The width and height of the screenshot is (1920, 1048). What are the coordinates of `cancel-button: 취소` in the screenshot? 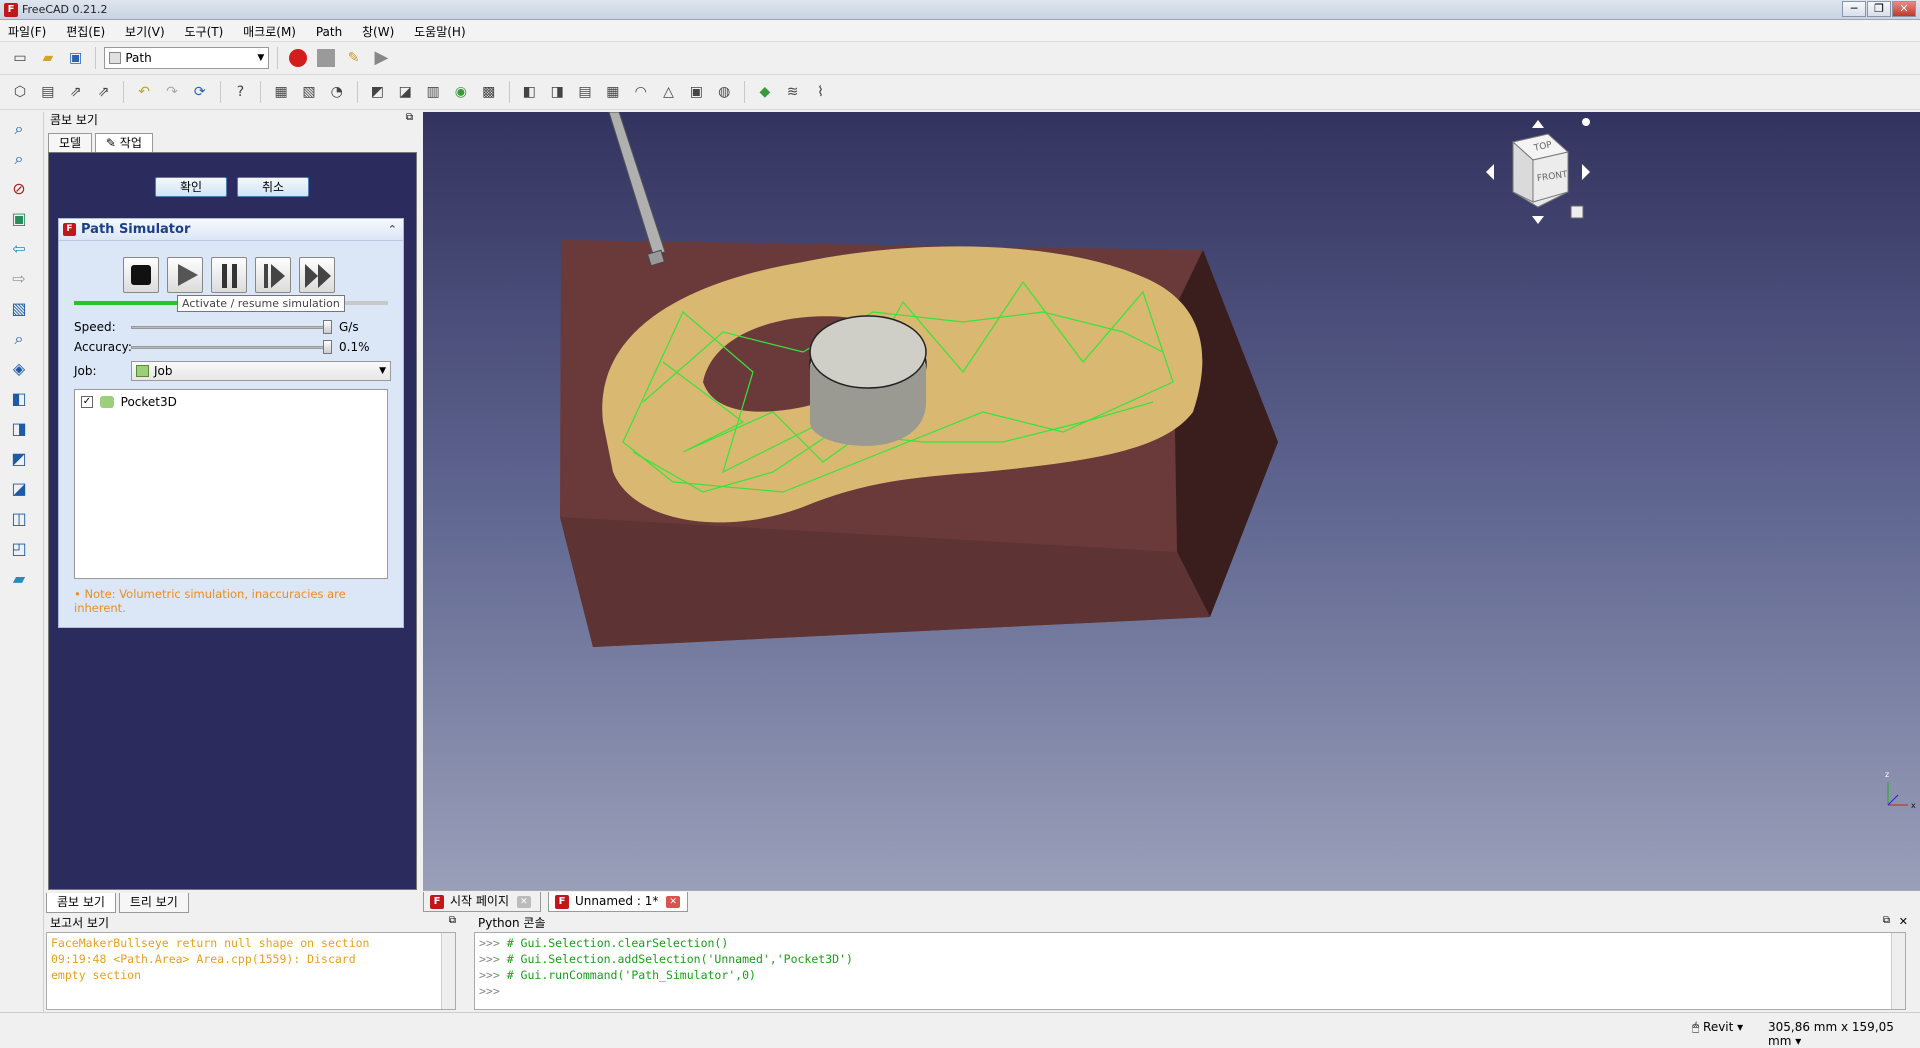 It's located at (273, 187).